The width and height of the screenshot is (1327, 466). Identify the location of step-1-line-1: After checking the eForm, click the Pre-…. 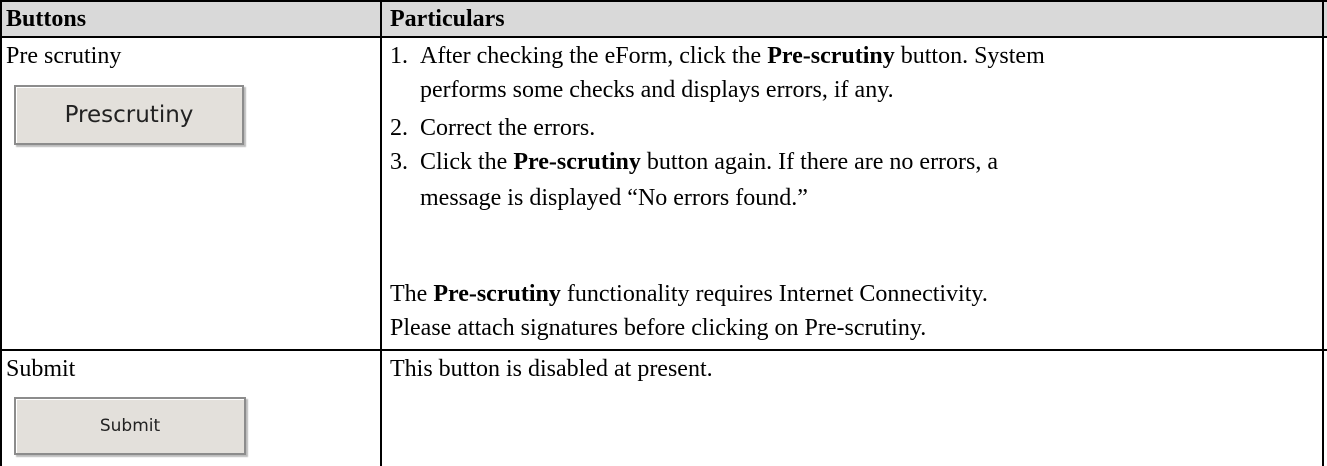
(732, 56).